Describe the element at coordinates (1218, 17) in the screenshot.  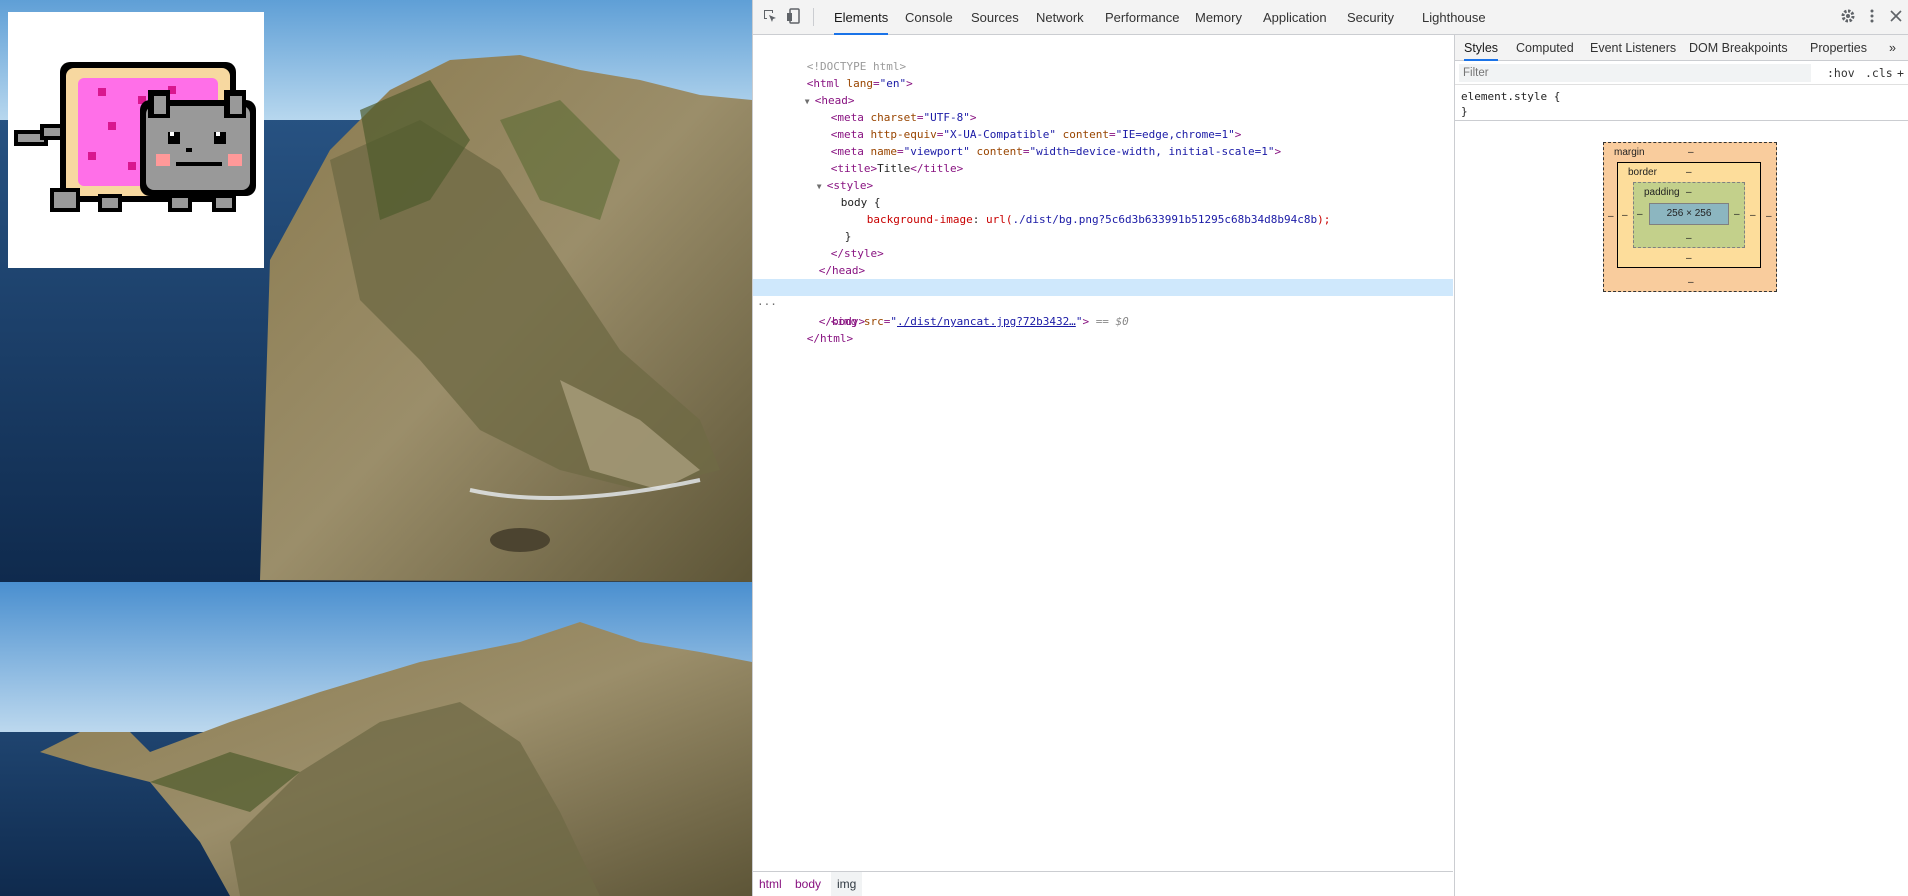
I see `tab-memory: Memory` at that location.